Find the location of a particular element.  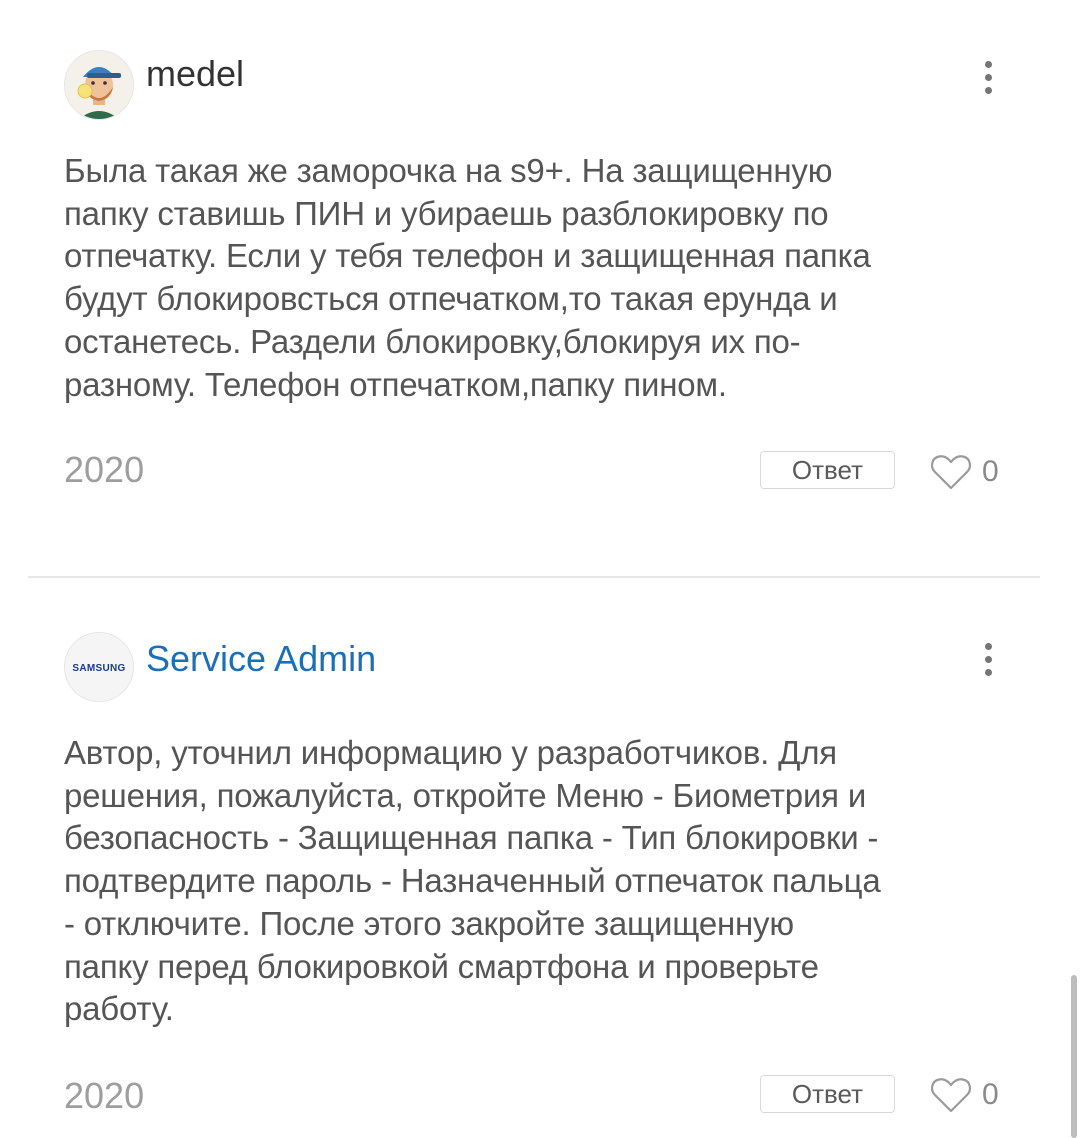

samsung-logo-icon: SAMSUNG is located at coordinates (99, 667).